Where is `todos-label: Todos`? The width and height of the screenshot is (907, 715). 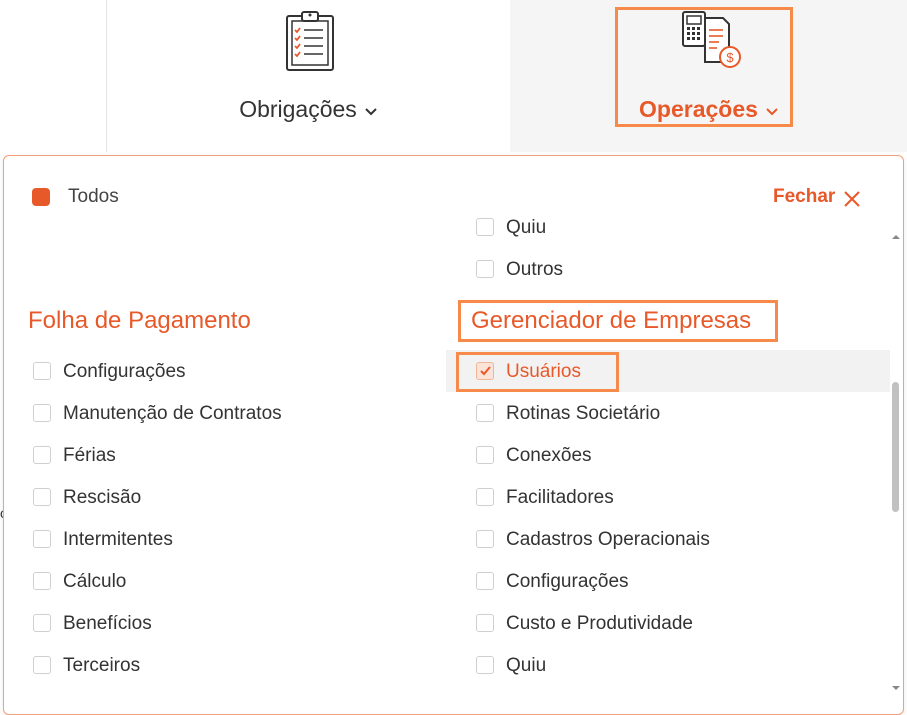 todos-label: Todos is located at coordinates (93, 196).